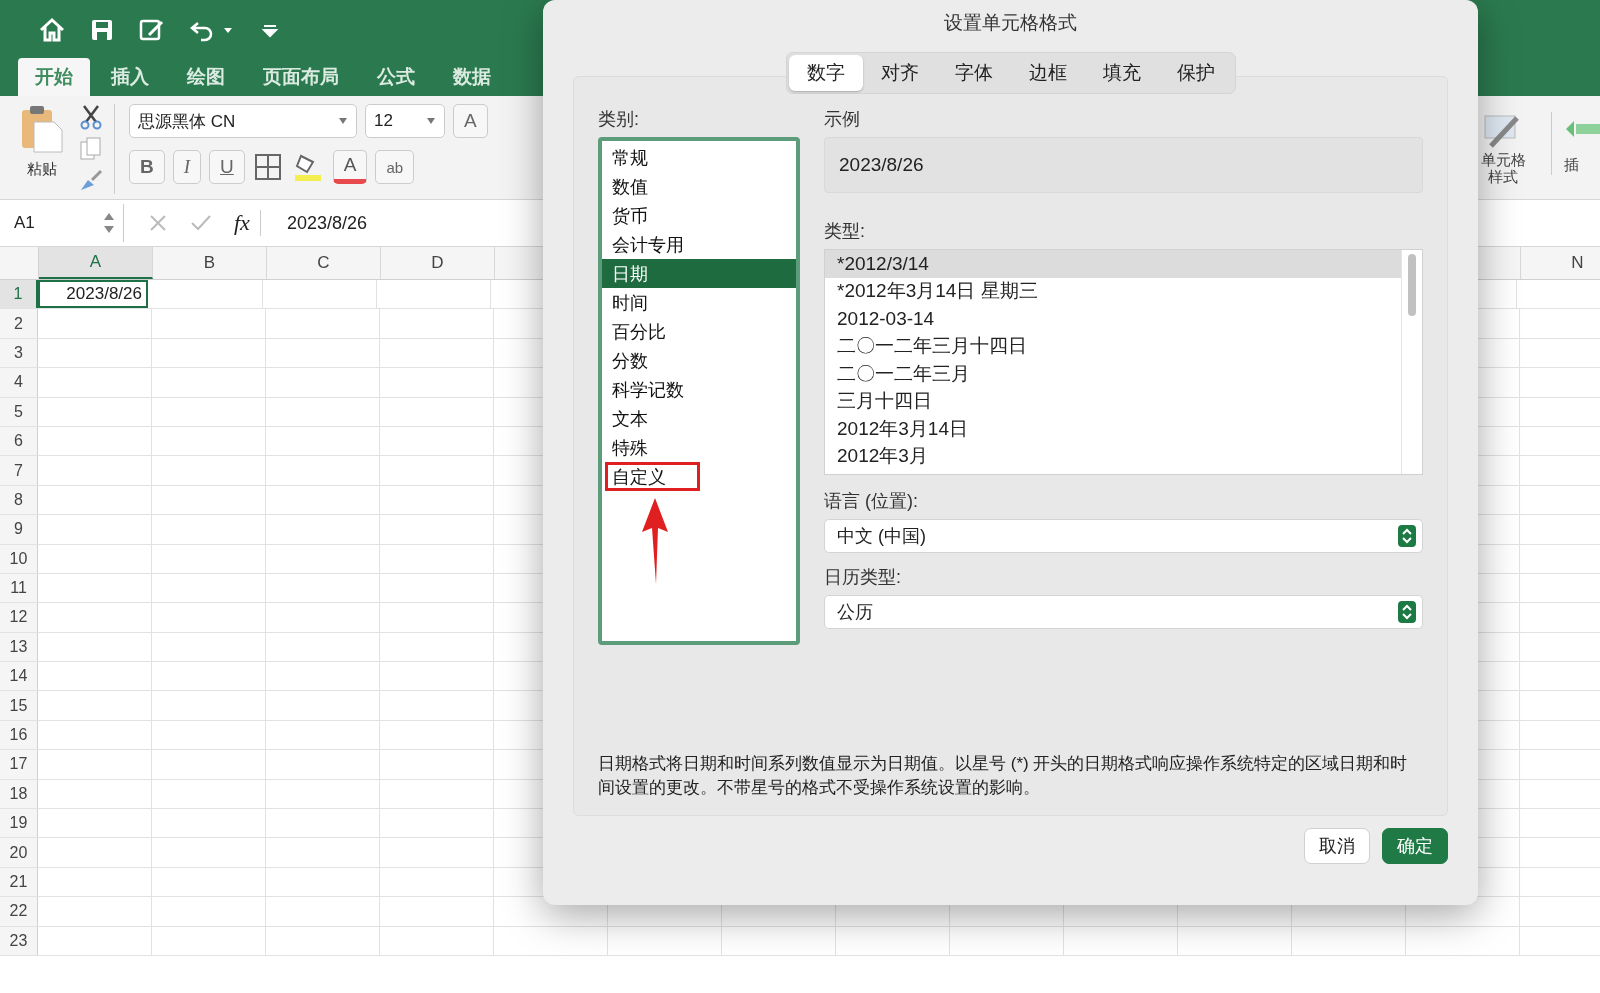 The height and width of the screenshot is (993, 1600). What do you see at coordinates (1123, 612) in the screenshot?
I see `calendar-type-select: 公历` at bounding box center [1123, 612].